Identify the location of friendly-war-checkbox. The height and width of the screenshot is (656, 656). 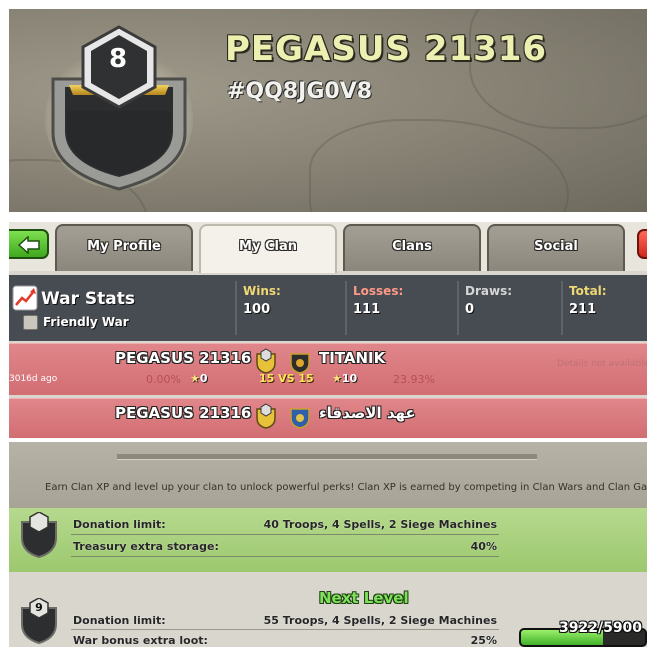
(30, 322).